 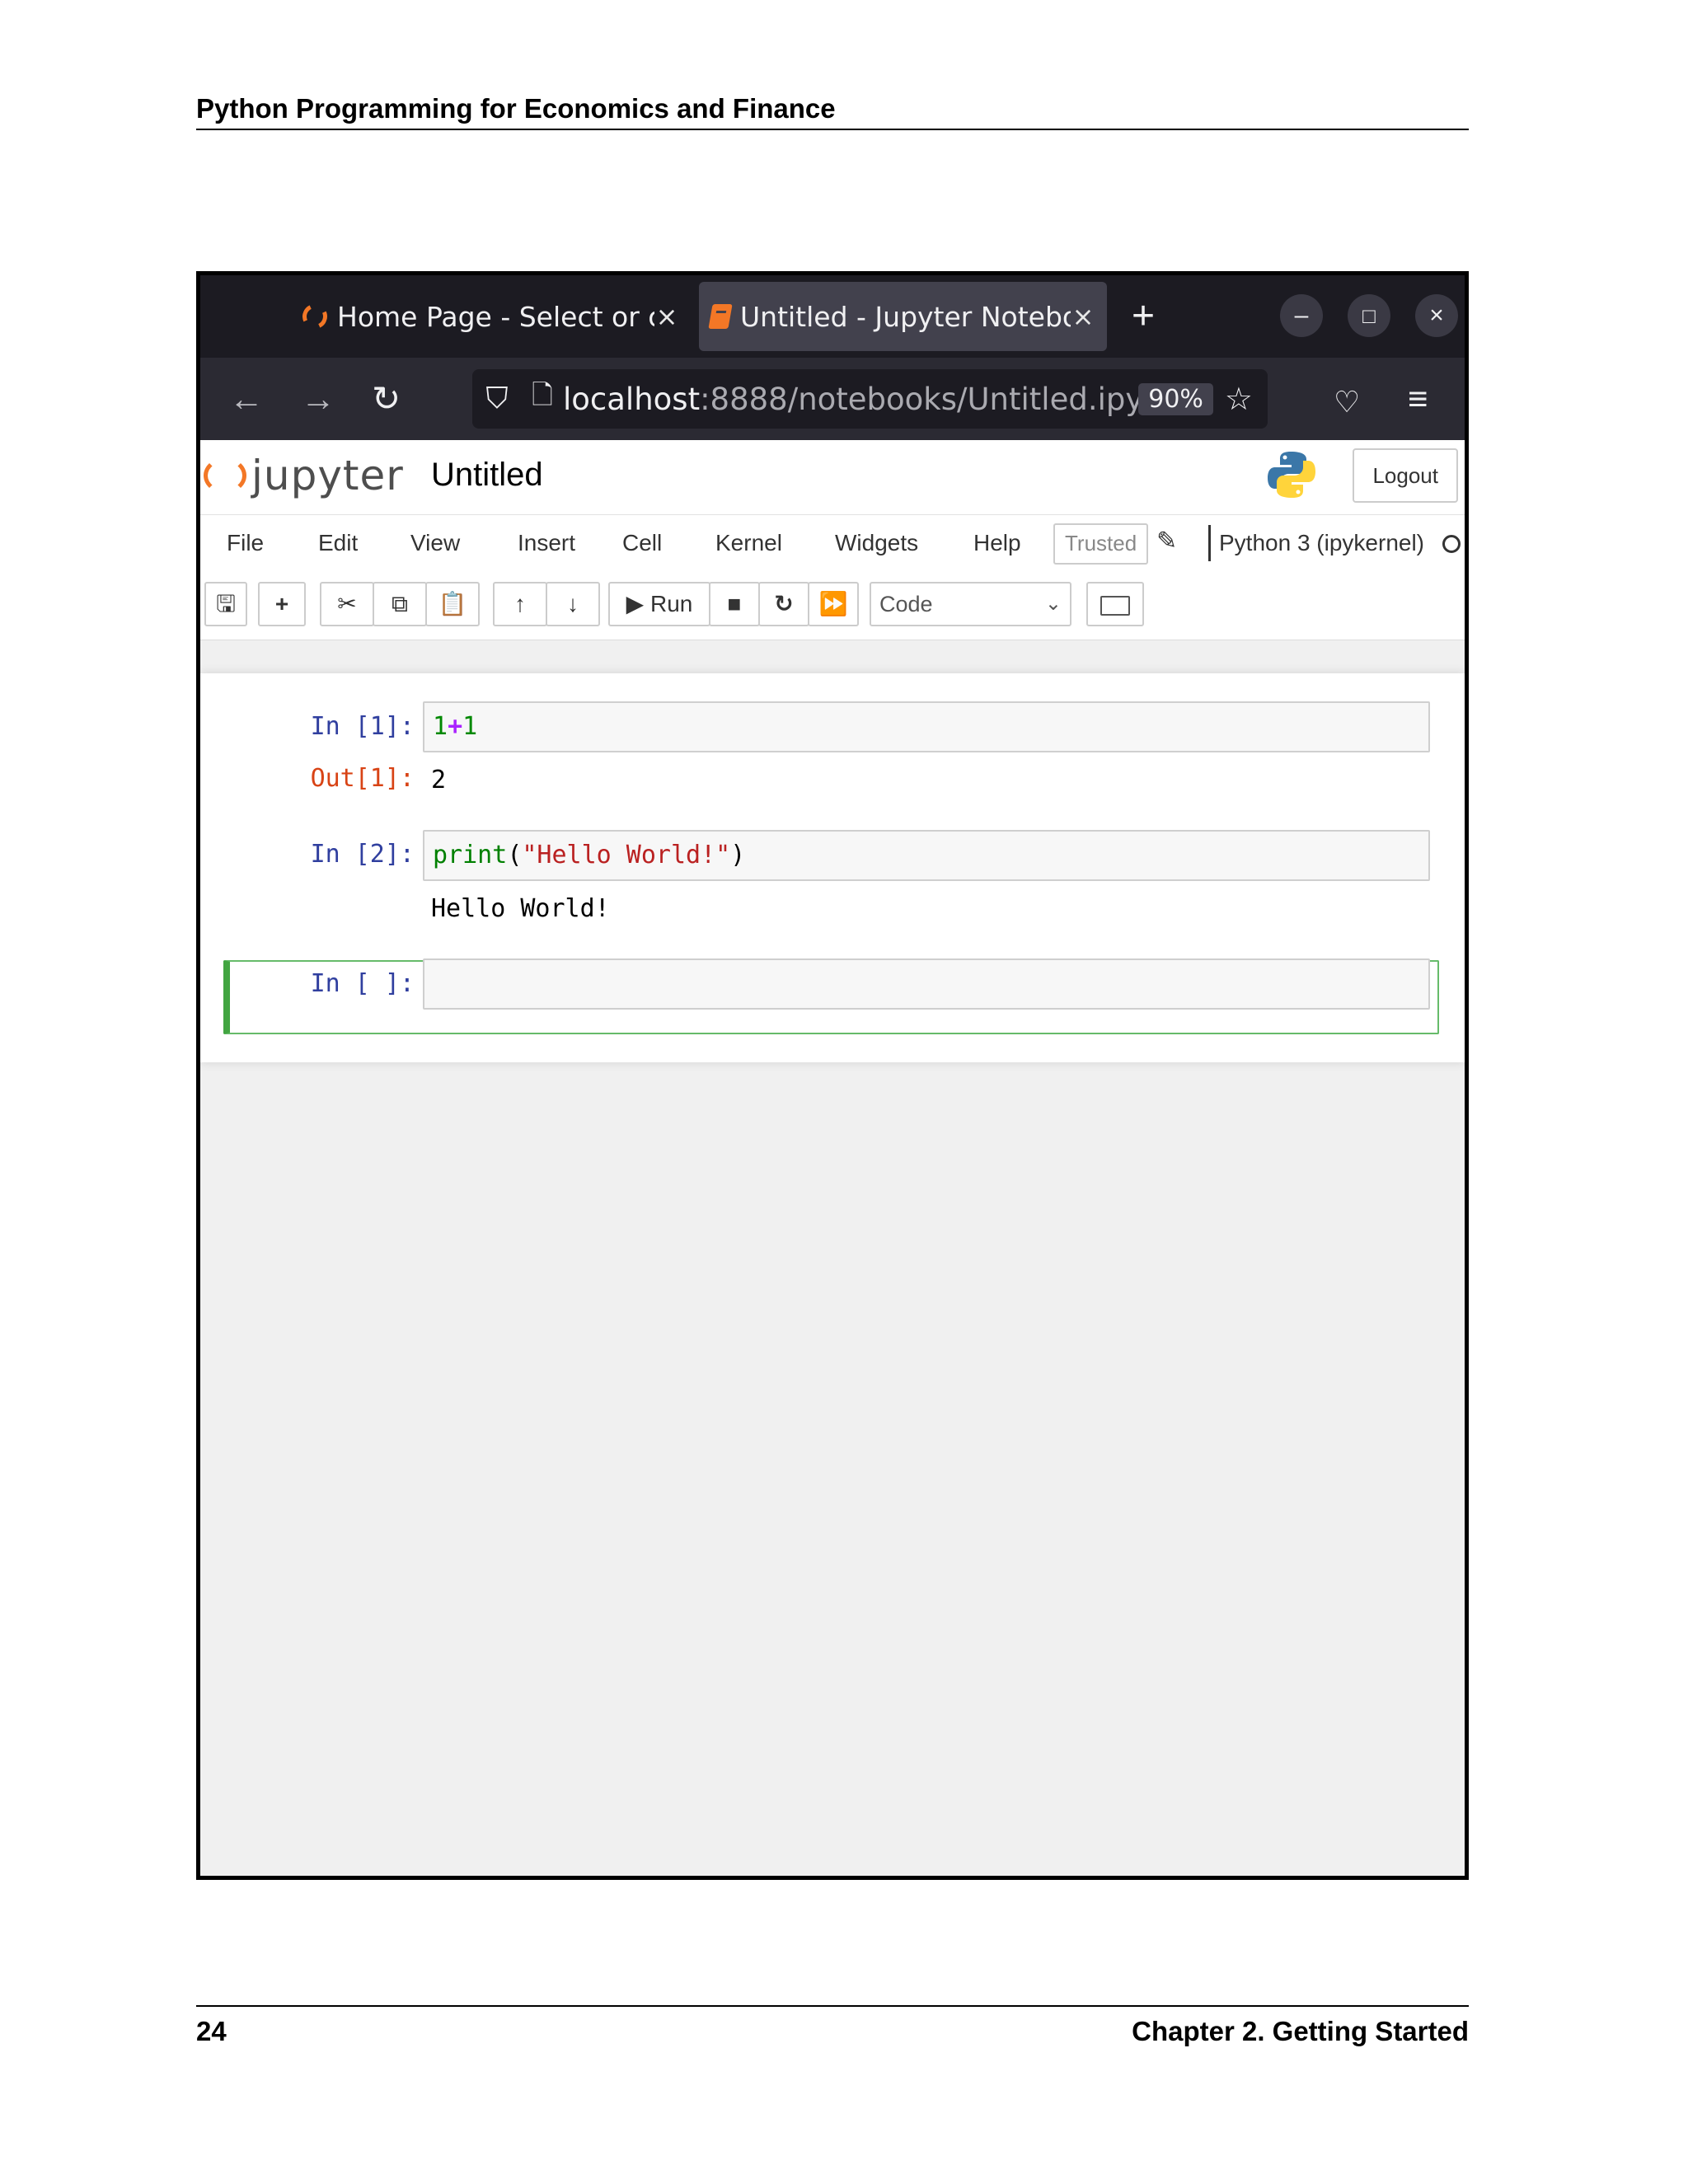 I want to click on jupyter-logo-text: jupyter, so click(x=328, y=475).